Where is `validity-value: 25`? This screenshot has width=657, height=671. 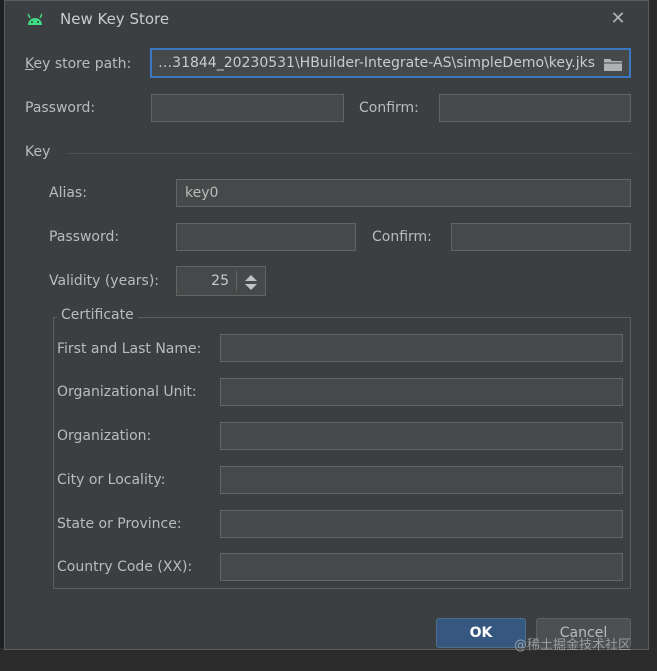
validity-value: 25 is located at coordinates (220, 281).